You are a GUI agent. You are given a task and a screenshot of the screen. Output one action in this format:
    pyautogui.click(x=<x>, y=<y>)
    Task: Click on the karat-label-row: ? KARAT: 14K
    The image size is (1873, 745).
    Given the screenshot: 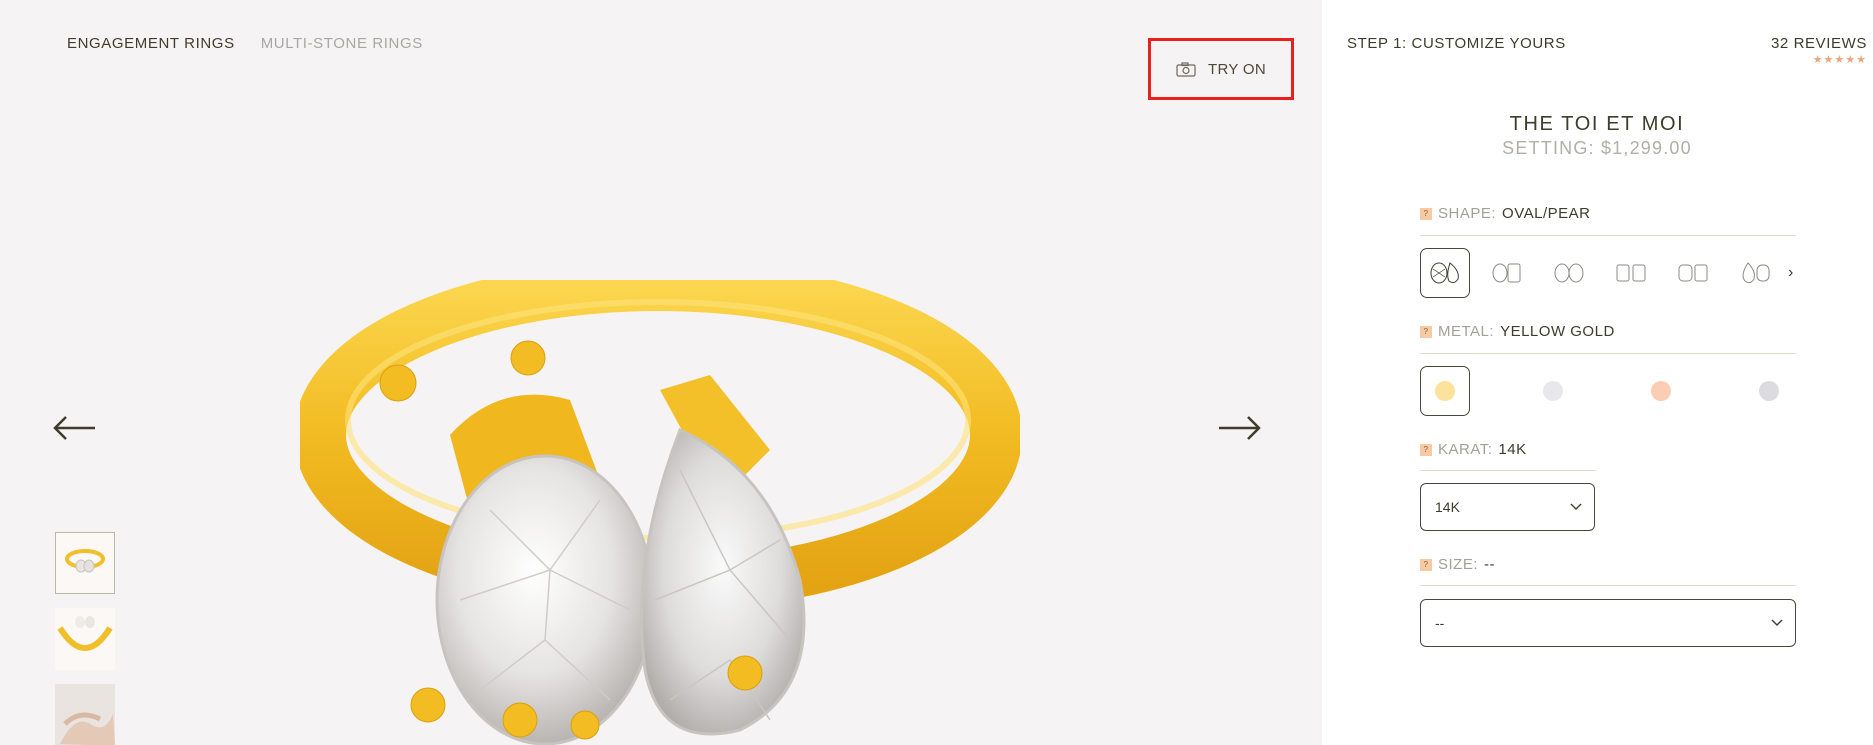 What is the action you would take?
    pyautogui.click(x=1473, y=449)
    